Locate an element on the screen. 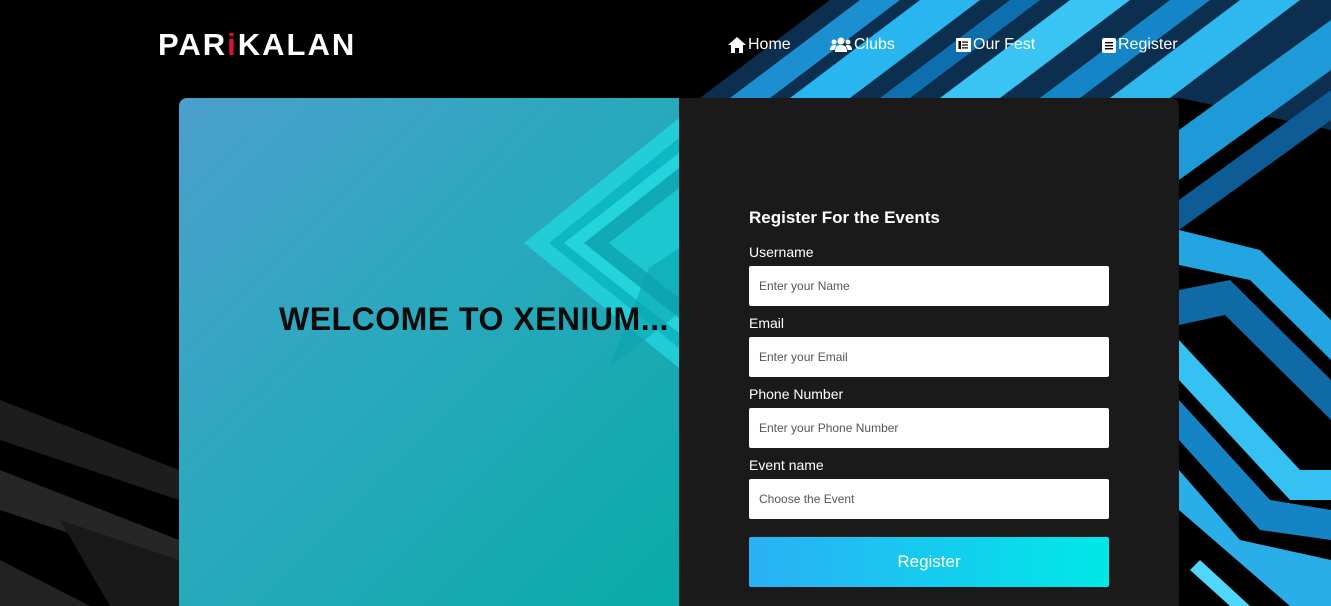 This screenshot has height=606, width=1331. book-icon is located at coordinates (963, 45).